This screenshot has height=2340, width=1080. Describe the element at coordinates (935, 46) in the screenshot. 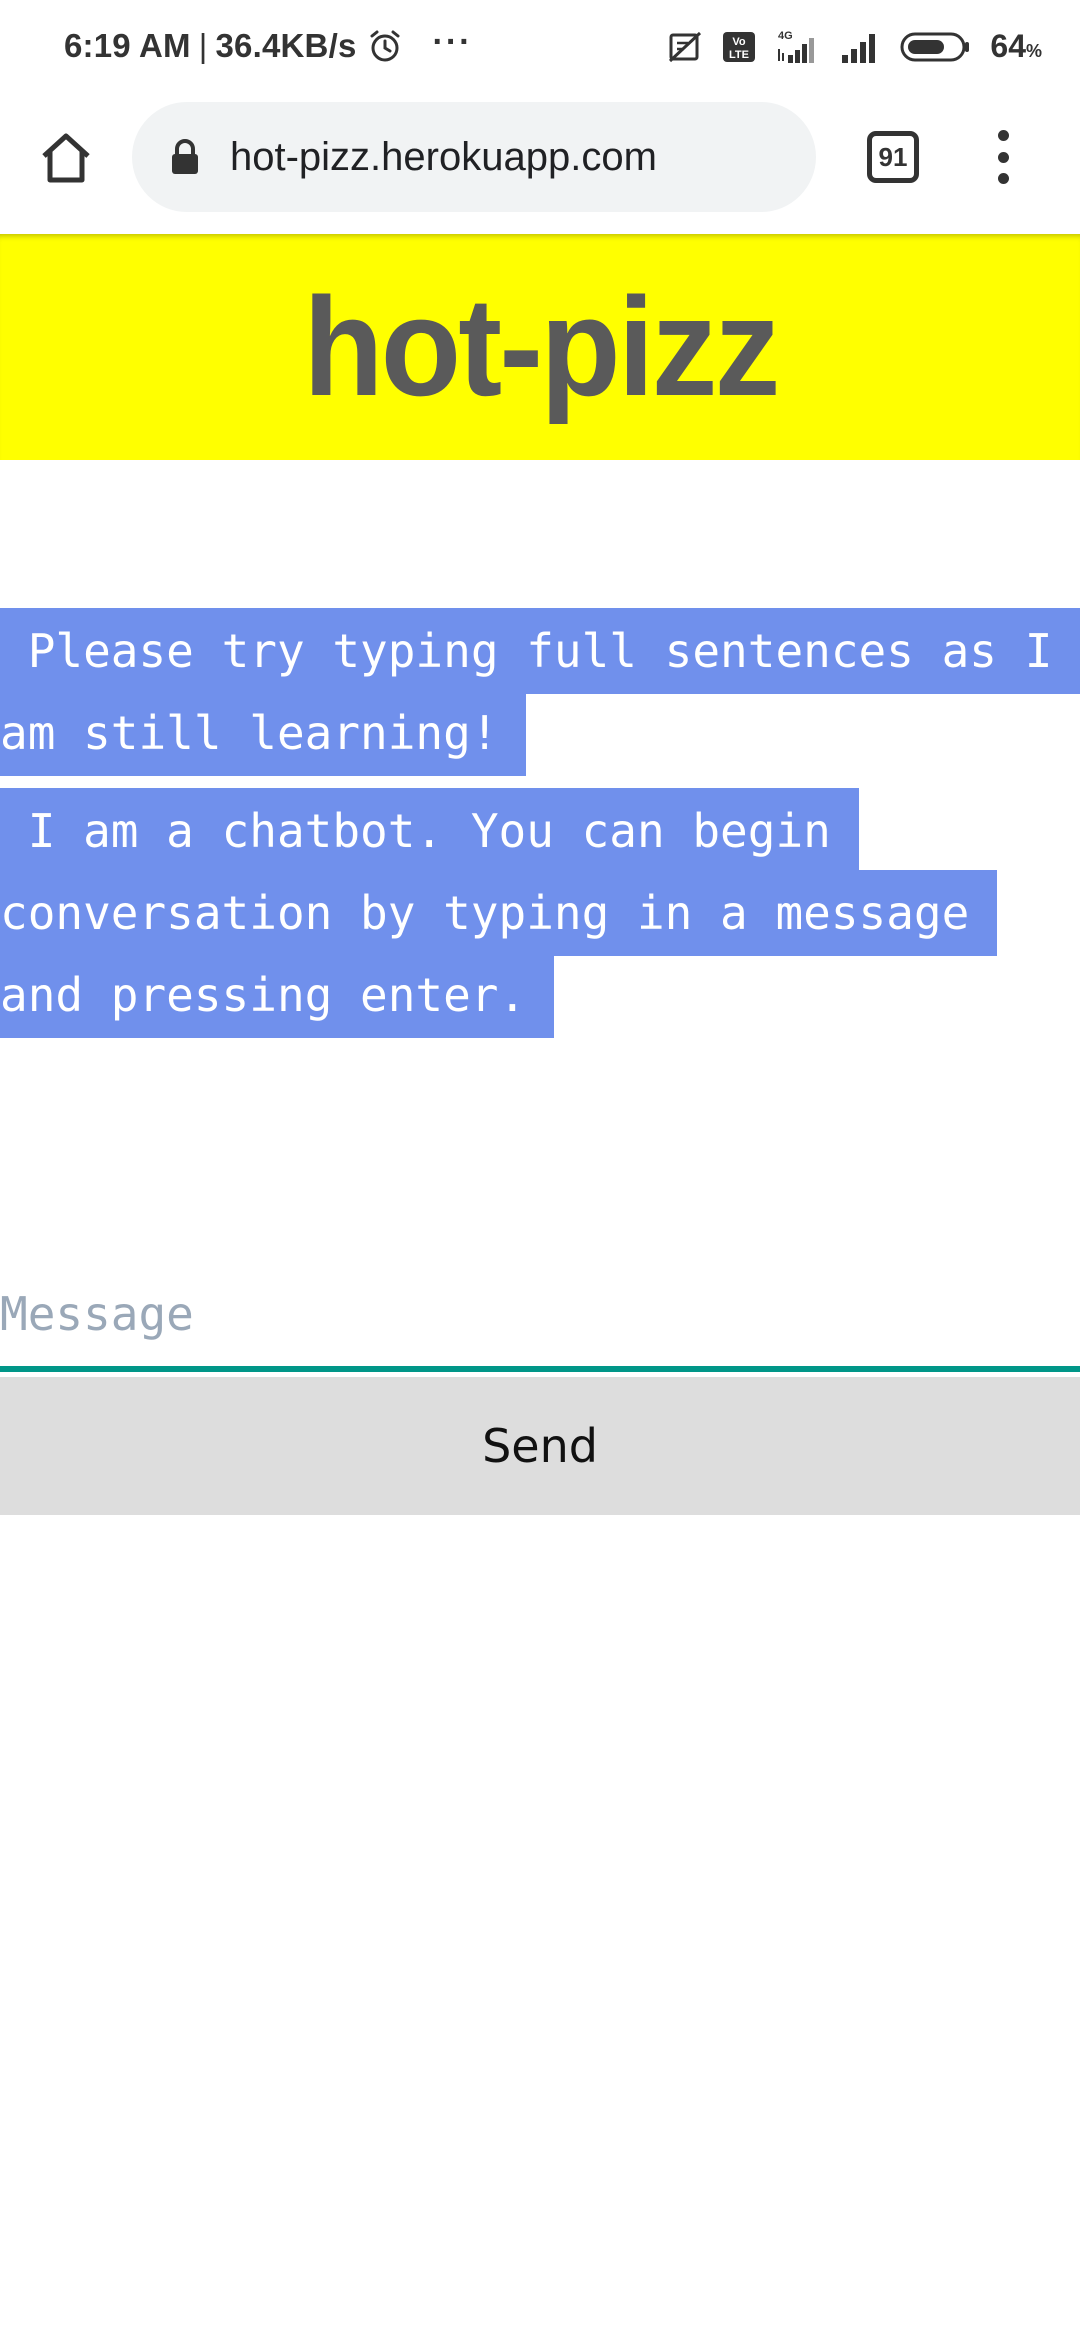

I see `battery-icon` at that location.